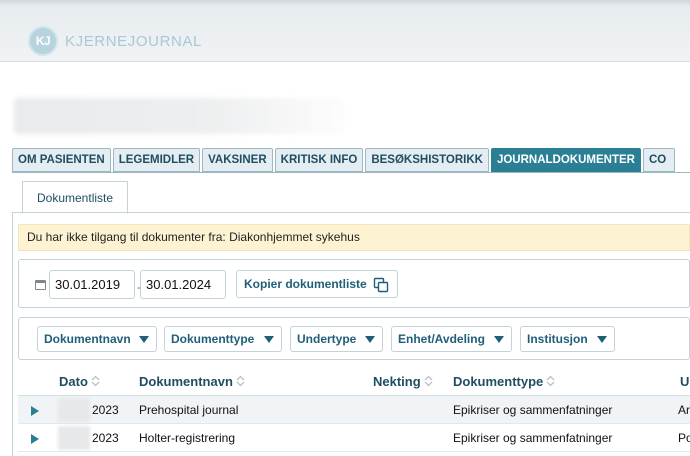 The width and height of the screenshot is (690, 456). I want to click on tab-journaldokumenter: JOURNALDOKUMENTER, so click(565, 160).